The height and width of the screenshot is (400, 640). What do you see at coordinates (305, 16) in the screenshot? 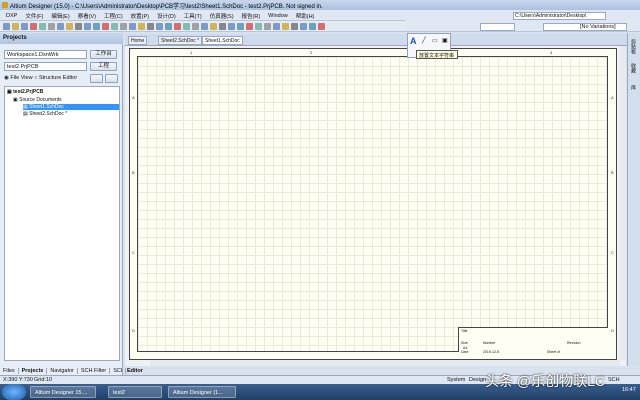
I see `menu-item: 帮助(H)` at bounding box center [305, 16].